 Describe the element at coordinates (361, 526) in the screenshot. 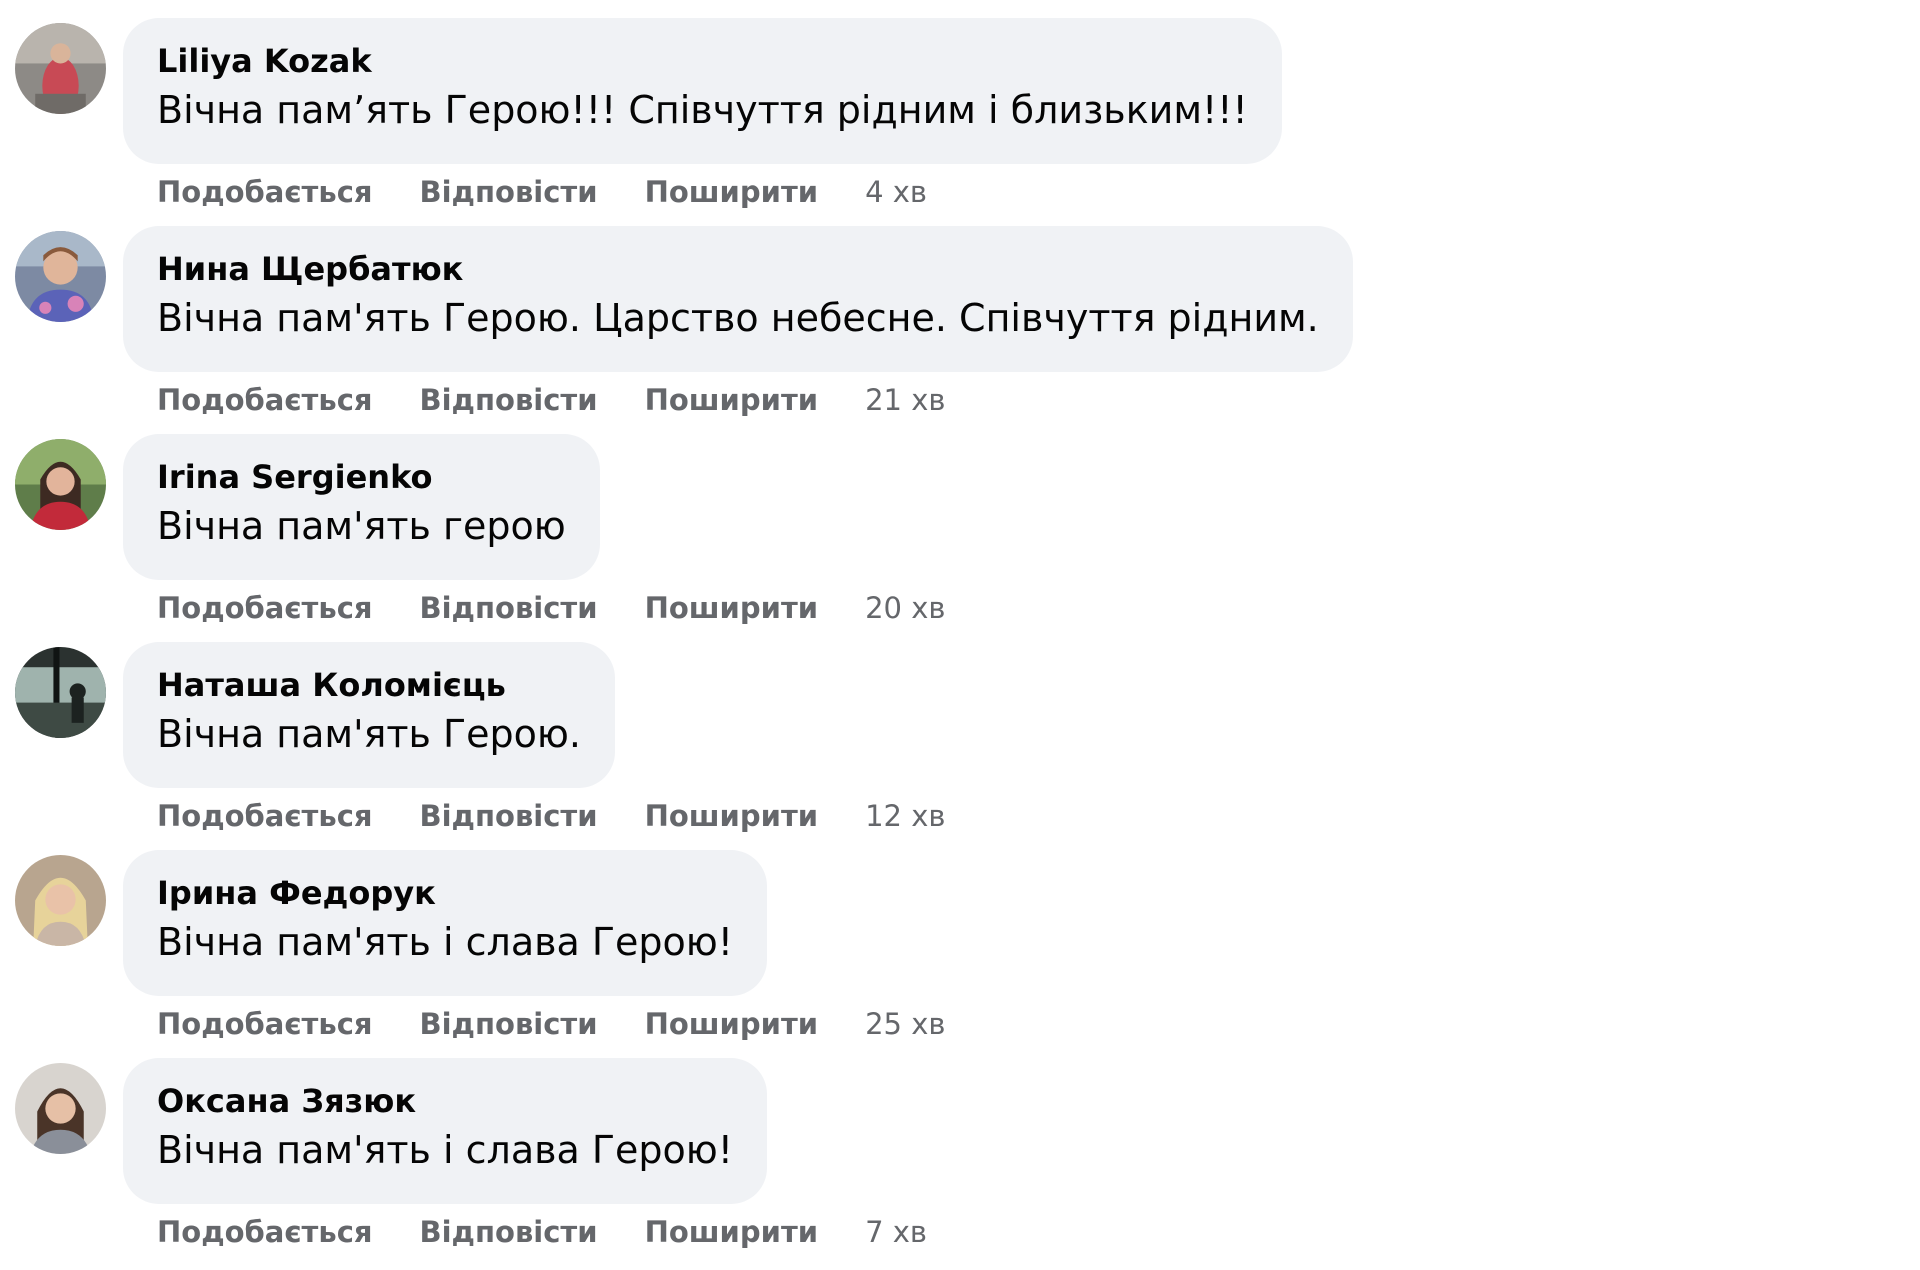

I see `comment-text: Вічна пам'ять герою` at that location.